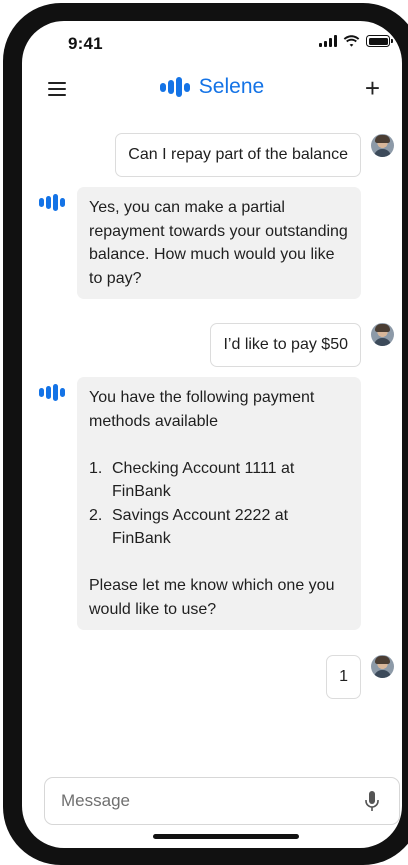  Describe the element at coordinates (343, 677) in the screenshot. I see `user-message: 1` at that location.